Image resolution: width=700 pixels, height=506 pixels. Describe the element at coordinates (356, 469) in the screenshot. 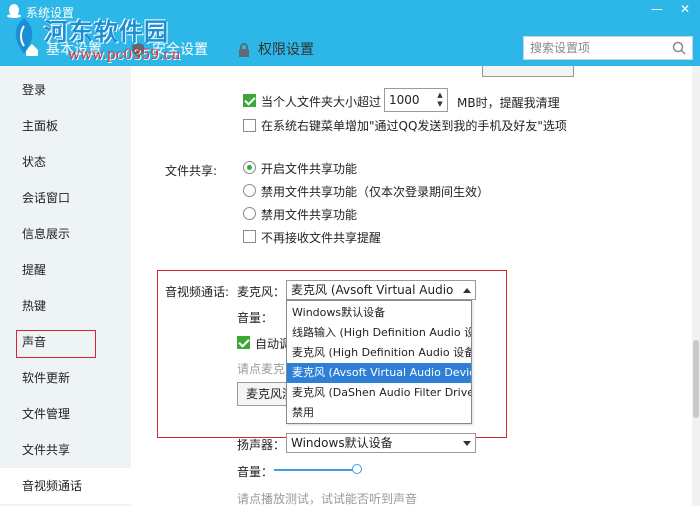

I see `slider-knob` at that location.